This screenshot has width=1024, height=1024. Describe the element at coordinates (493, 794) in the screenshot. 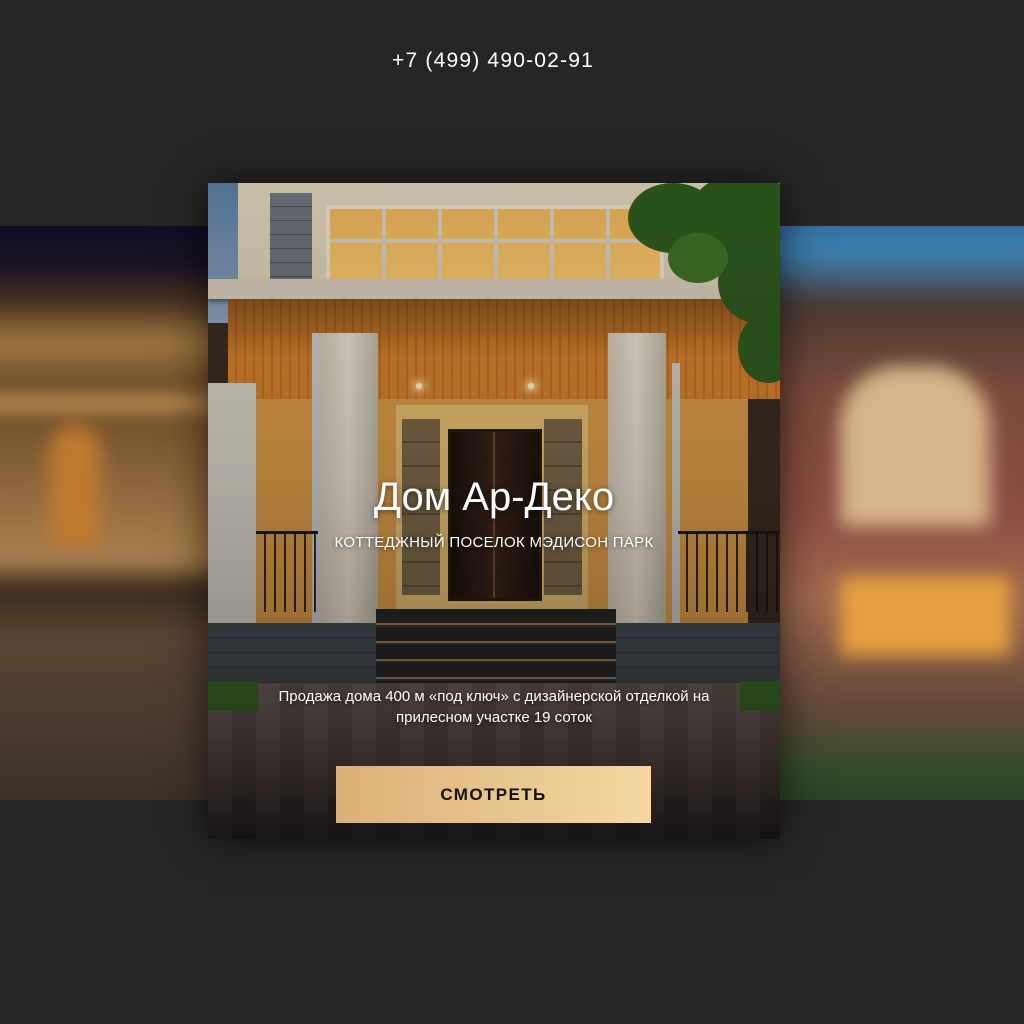

I see `view-button: СМОТРЕТЬ` at that location.